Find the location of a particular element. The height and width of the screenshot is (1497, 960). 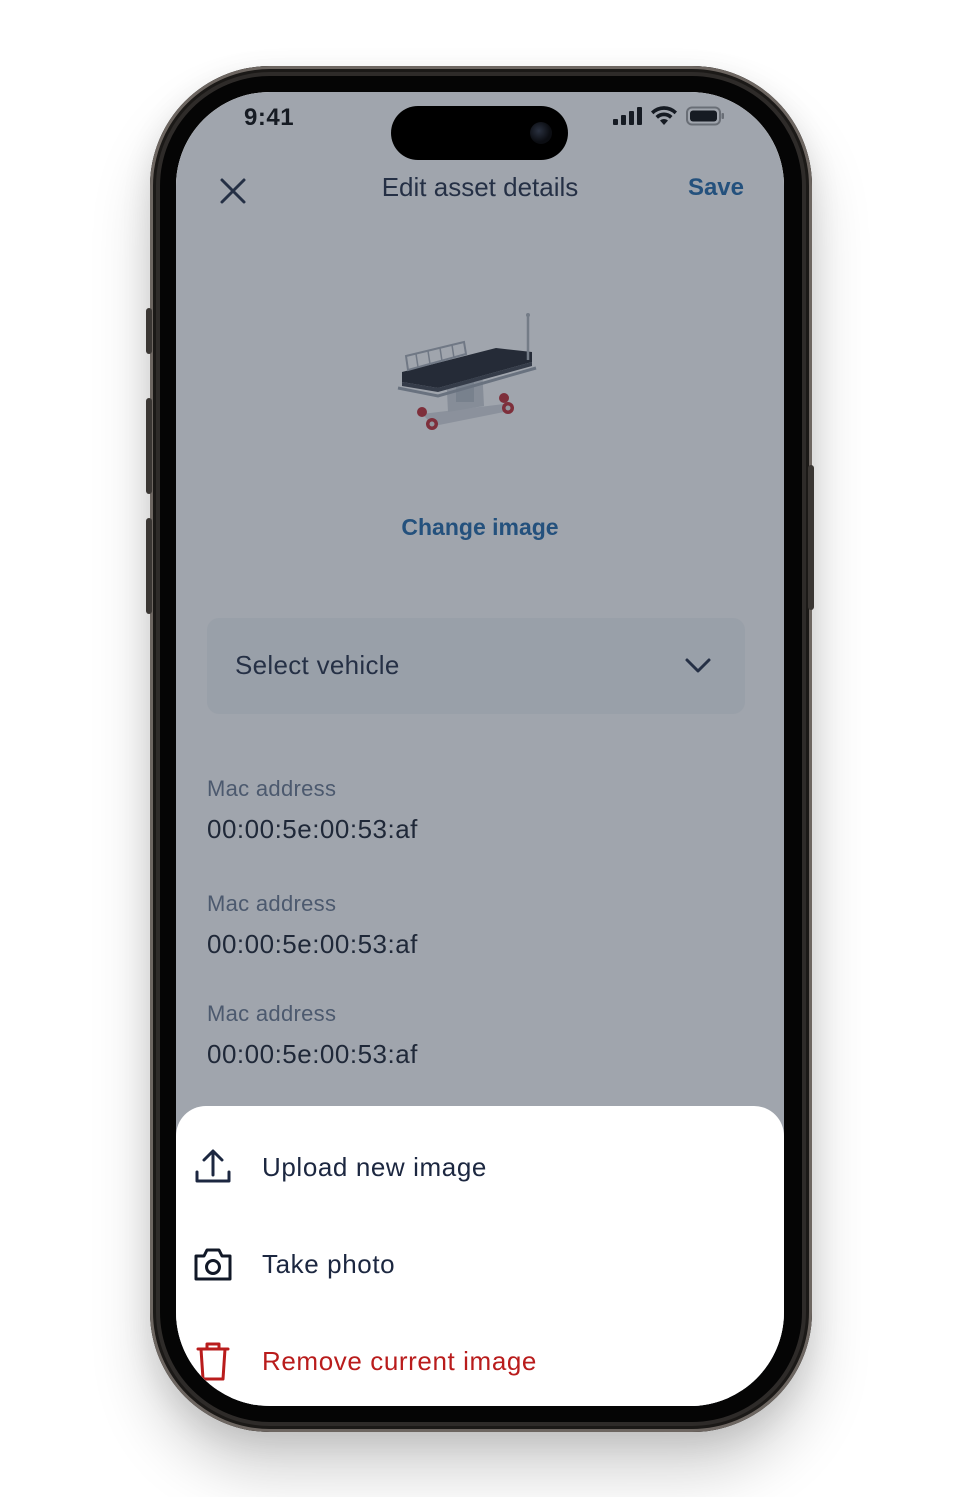

sheet-item-label: Take photo is located at coordinates (329, 1263).